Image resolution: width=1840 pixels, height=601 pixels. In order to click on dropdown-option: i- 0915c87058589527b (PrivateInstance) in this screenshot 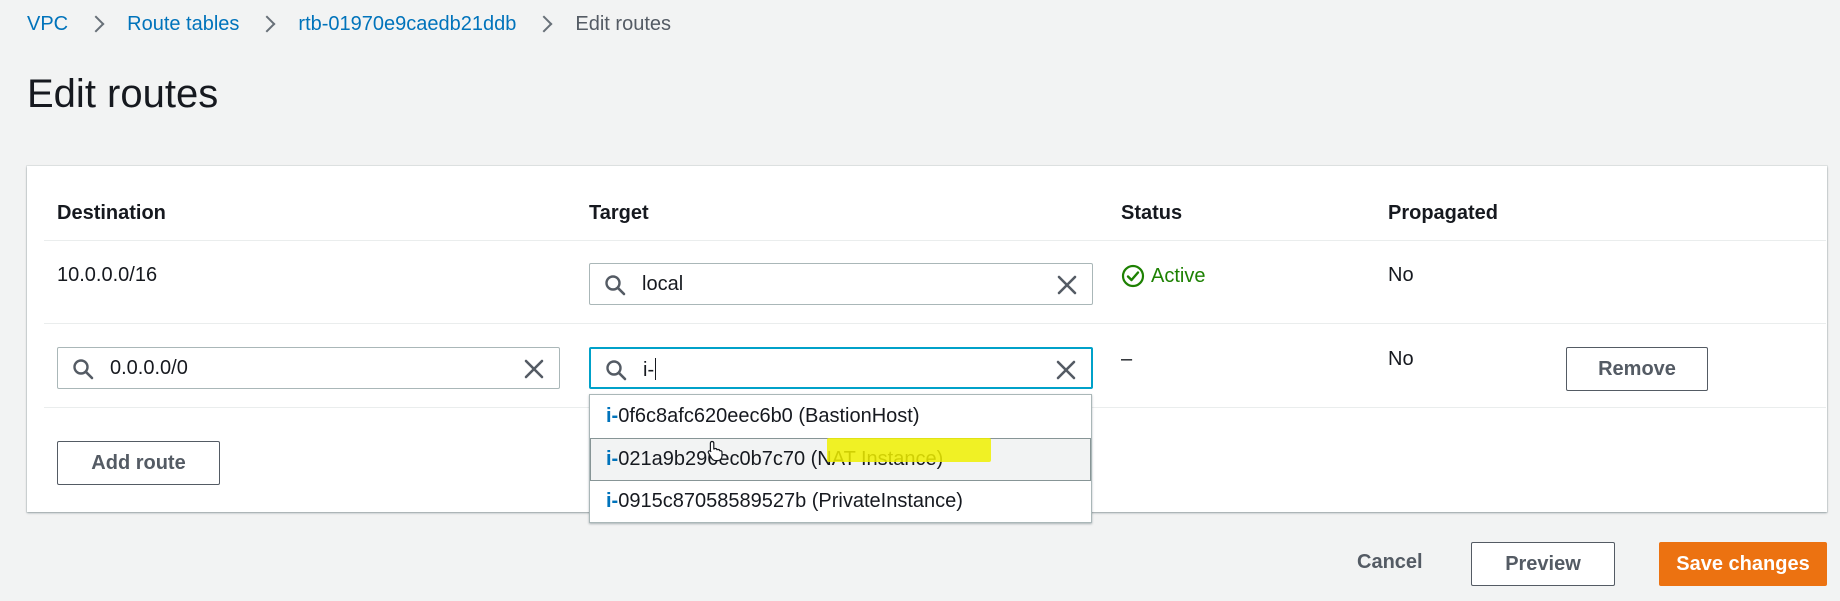, I will do `click(840, 501)`.